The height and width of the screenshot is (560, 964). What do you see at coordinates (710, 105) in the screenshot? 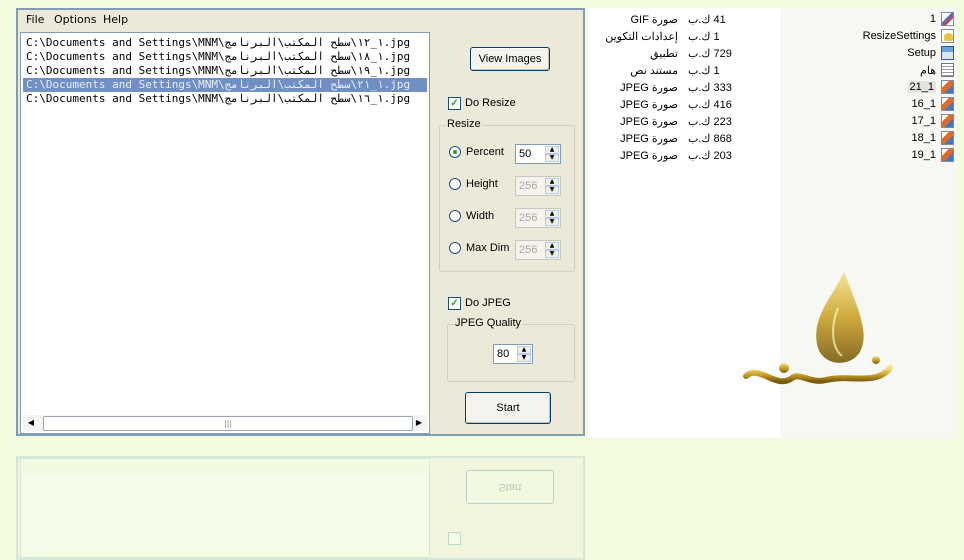
I see `file-size: 416 ك.ب` at bounding box center [710, 105].